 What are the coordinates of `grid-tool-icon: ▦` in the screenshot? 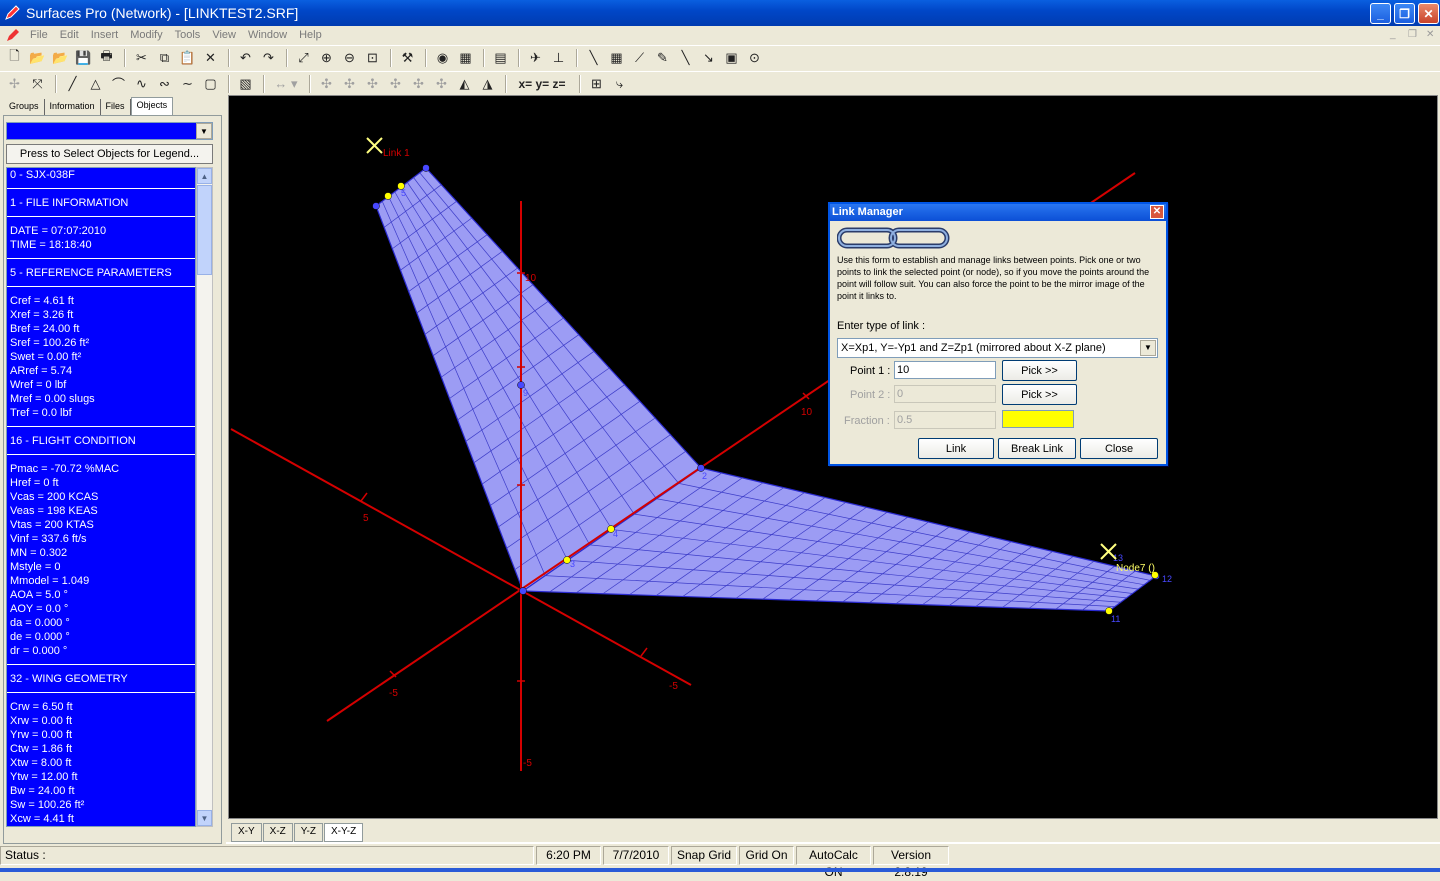 It's located at (616, 58).